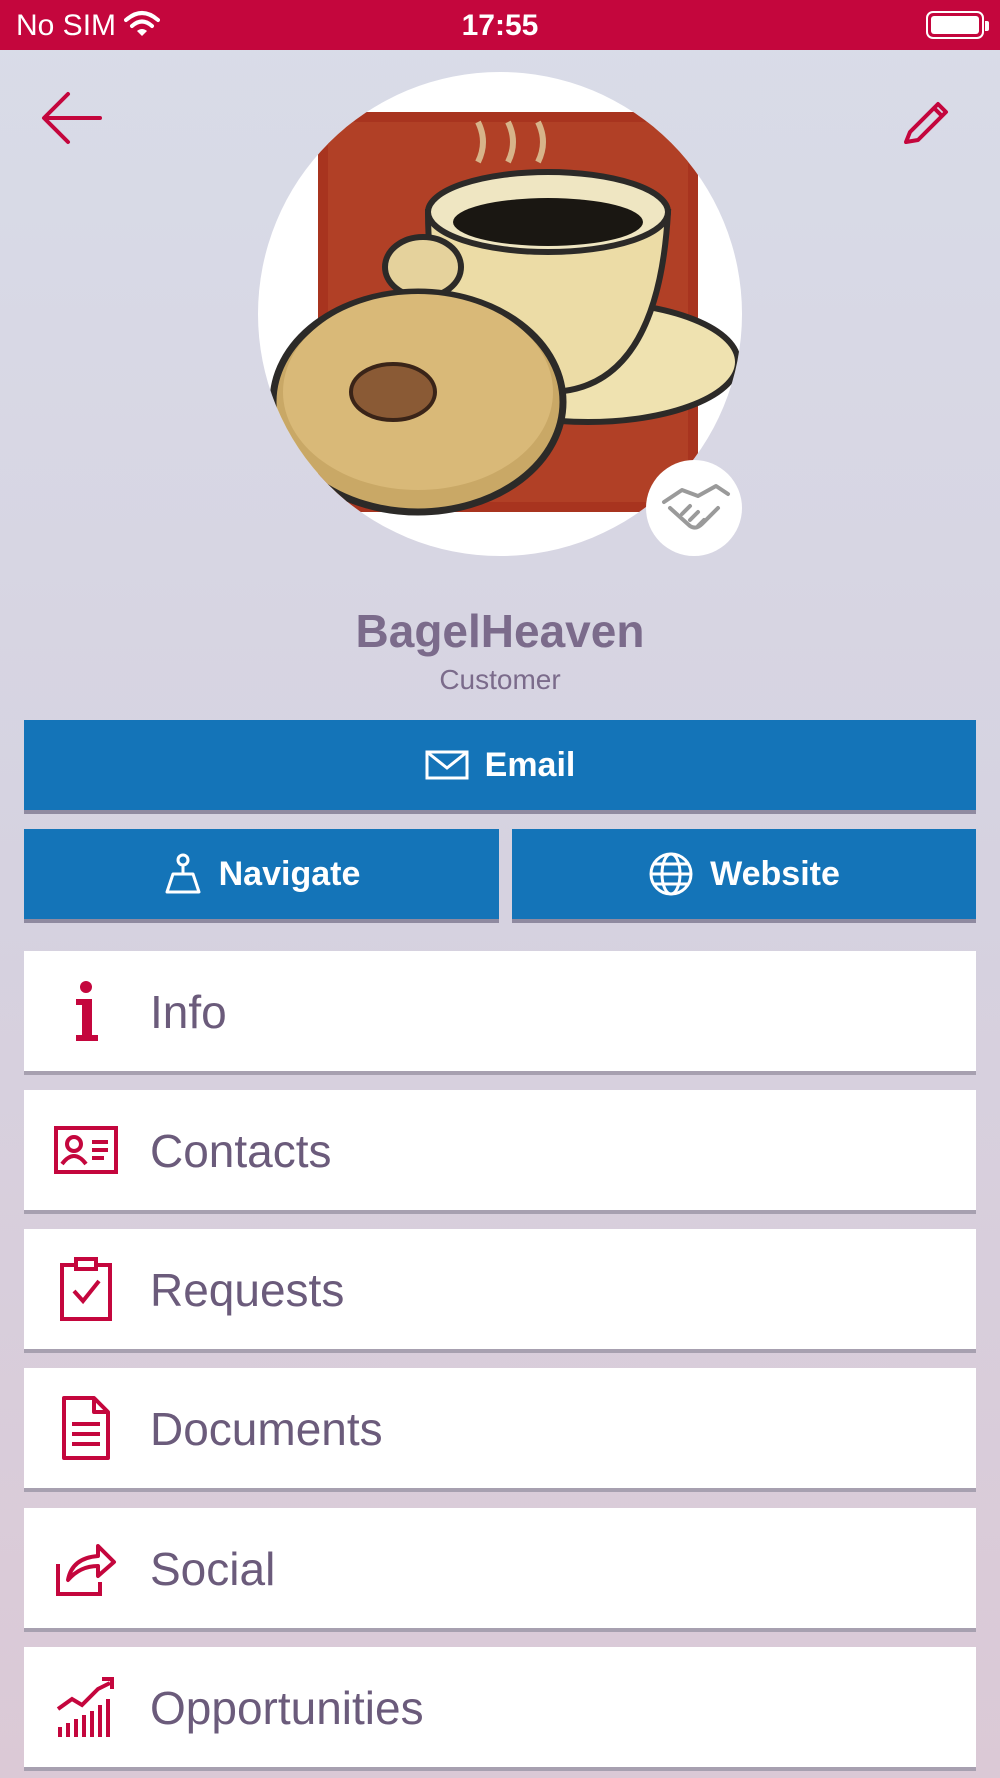 The image size is (1000, 1778). What do you see at coordinates (183, 873) in the screenshot?
I see `map-pin-icon` at bounding box center [183, 873].